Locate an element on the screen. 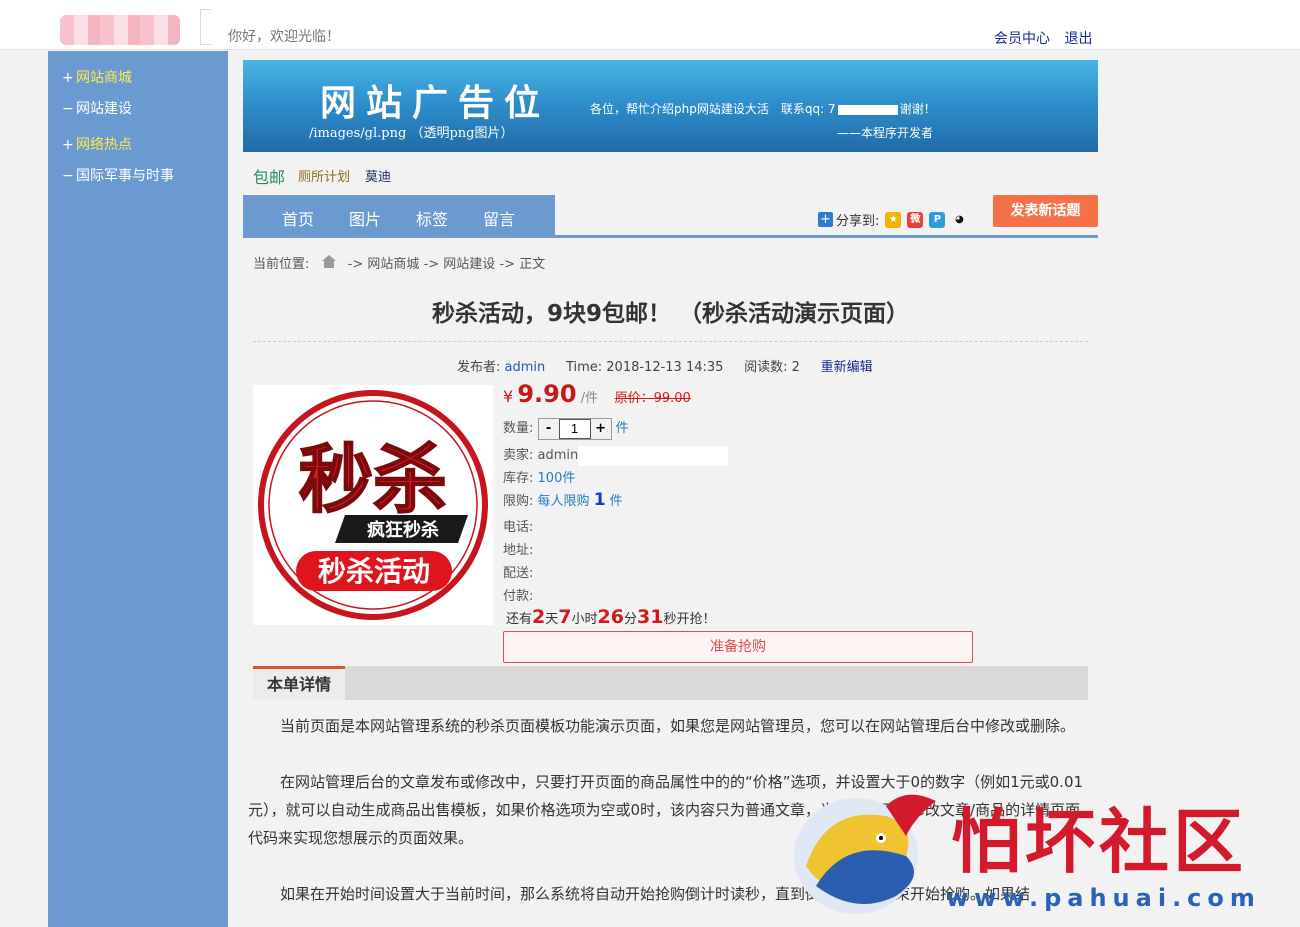  countdown-days: 2 is located at coordinates (539, 617).